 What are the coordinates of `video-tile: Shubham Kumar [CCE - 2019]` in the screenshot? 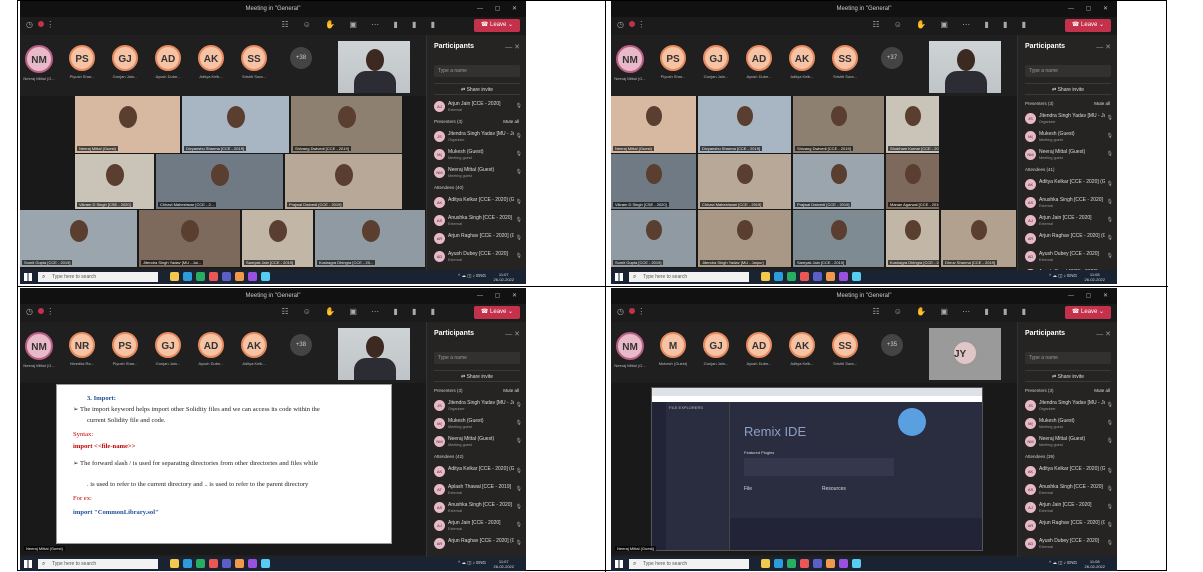 It's located at (912, 124).